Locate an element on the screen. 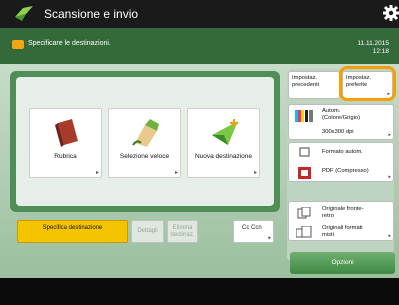 Image resolution: width=399 pixels, height=305 pixels. status-date: 11.11.2015 is located at coordinates (373, 43).